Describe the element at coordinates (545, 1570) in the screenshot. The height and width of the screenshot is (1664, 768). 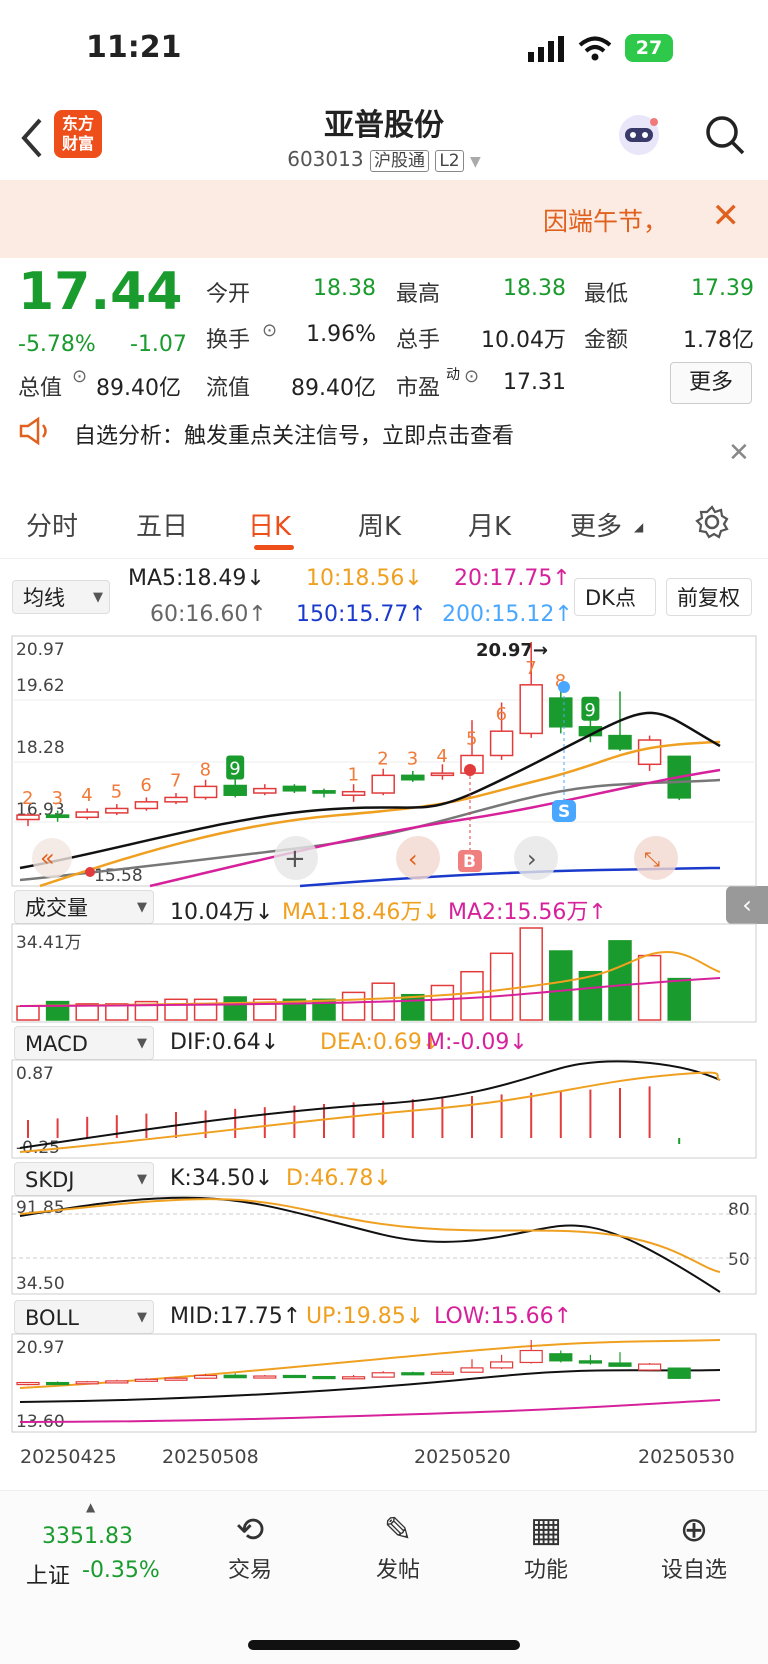
I see `function-label: 功能` at that location.